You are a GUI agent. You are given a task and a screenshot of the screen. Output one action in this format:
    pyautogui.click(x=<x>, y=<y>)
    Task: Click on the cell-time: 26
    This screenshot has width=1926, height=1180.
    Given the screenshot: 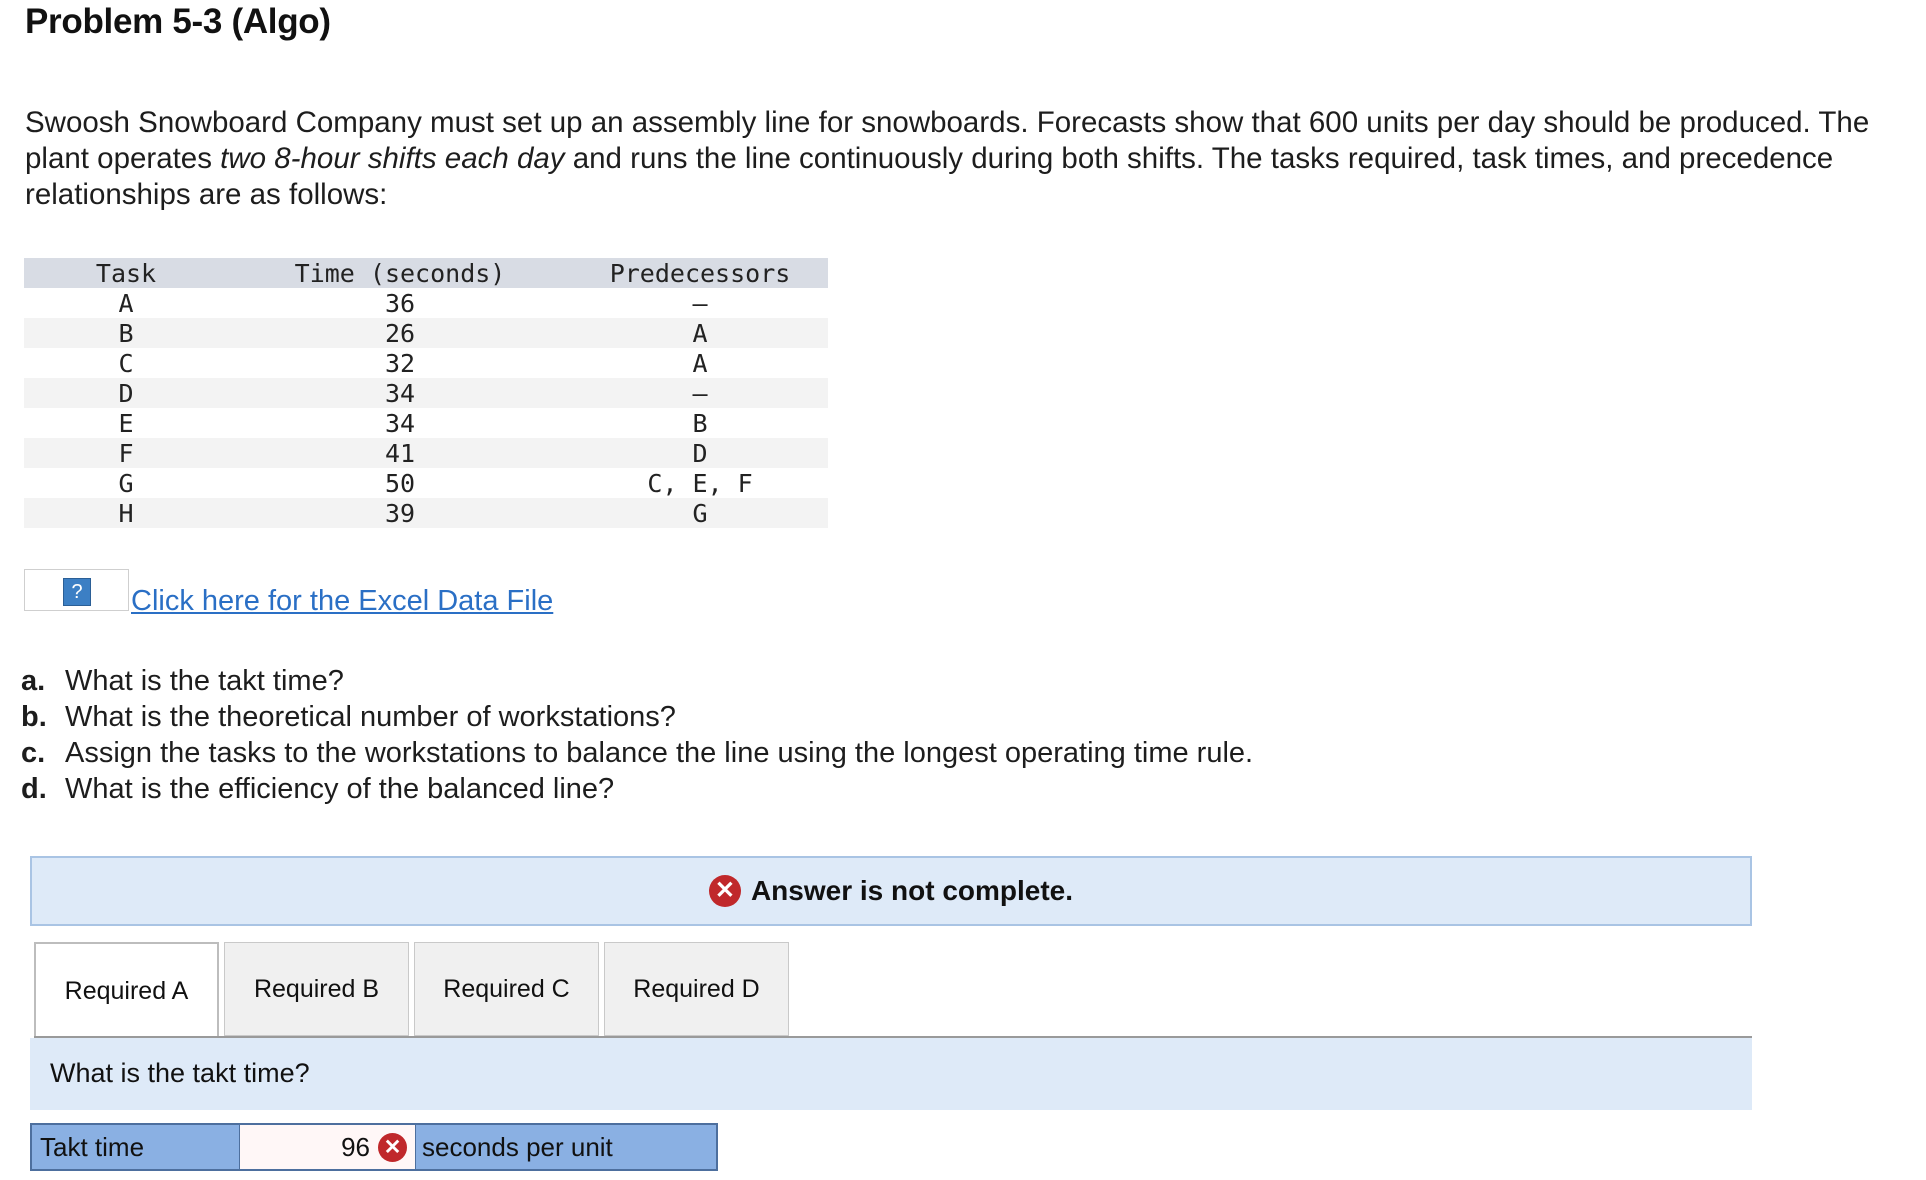 What is the action you would take?
    pyautogui.click(x=400, y=333)
    